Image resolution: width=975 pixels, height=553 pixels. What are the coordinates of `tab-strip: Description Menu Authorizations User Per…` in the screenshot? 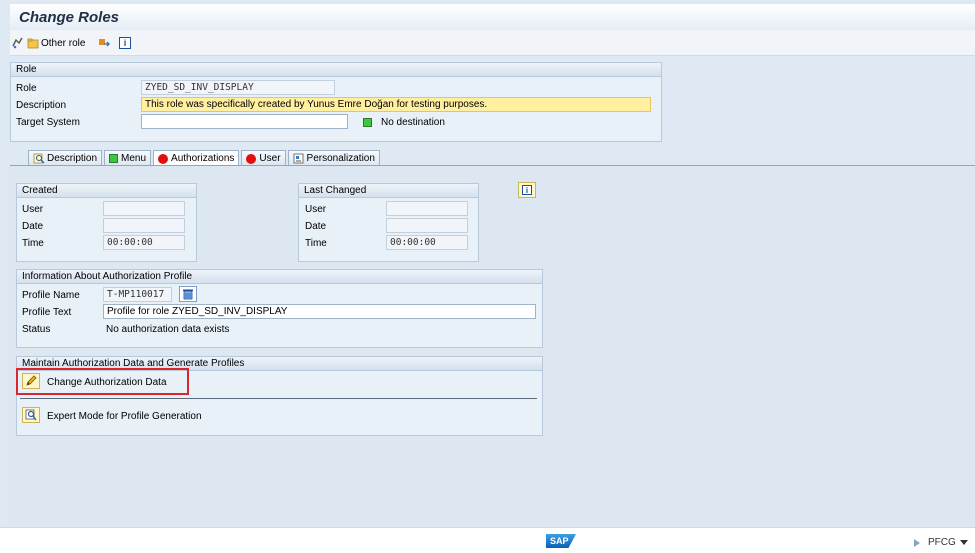 It's located at (196, 158).